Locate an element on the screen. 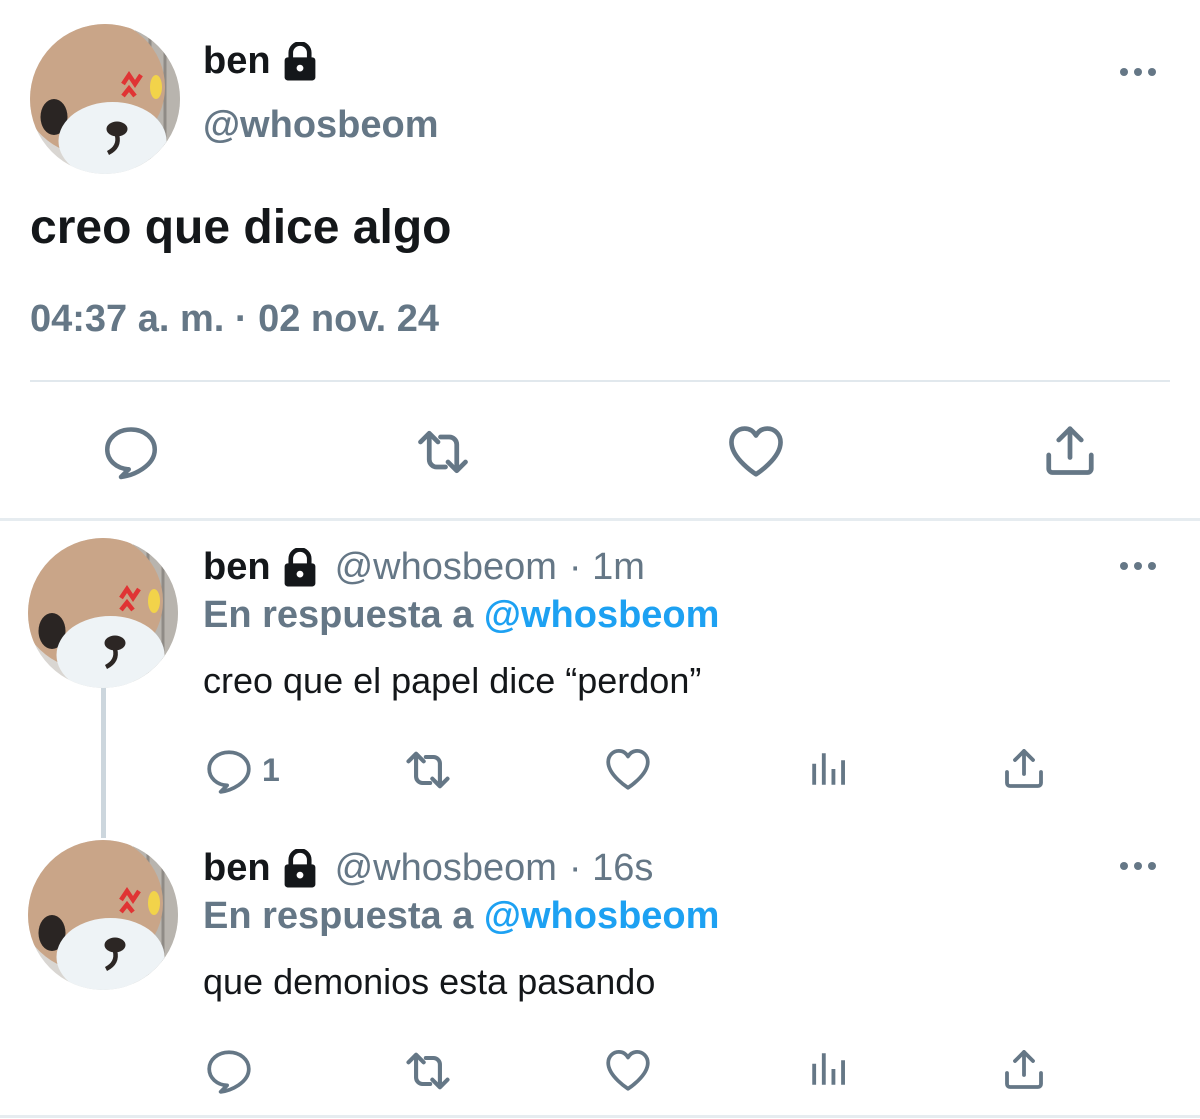 This screenshot has width=1200, height=1119. divider is located at coordinates (600, 381).